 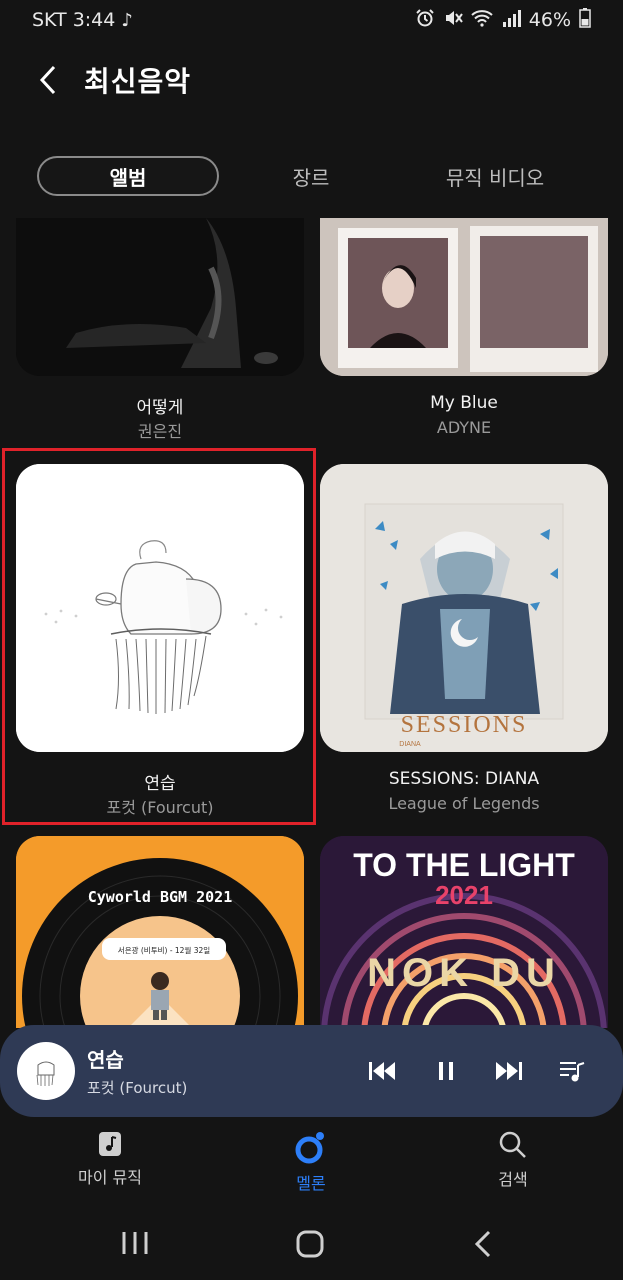 What do you see at coordinates (212, 1087) in the screenshot?
I see `now-playing-artist: 포컷 (Fourcut)` at bounding box center [212, 1087].